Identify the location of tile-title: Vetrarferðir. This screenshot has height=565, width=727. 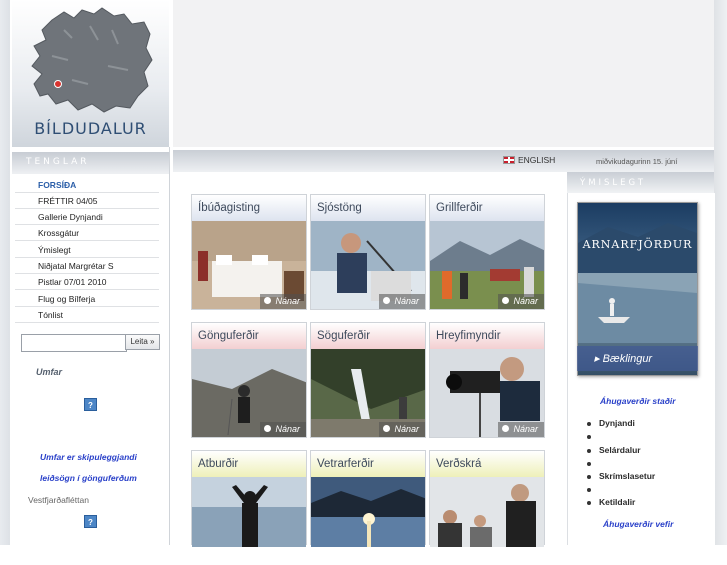
(368, 464).